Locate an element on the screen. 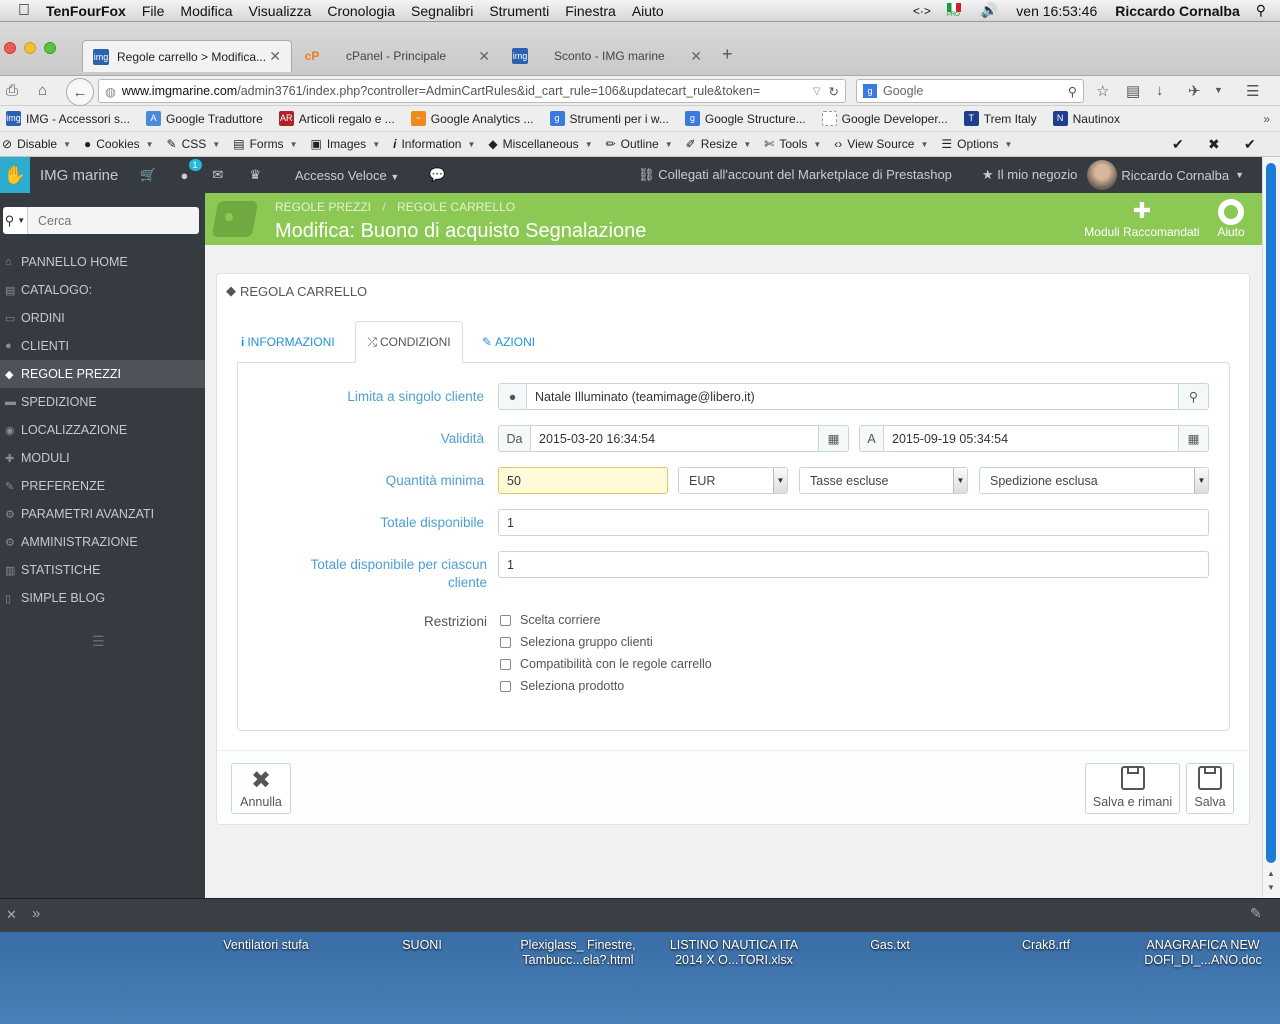 The width and height of the screenshot is (1280, 1024). close-icon: ✖ is located at coordinates (1214, 144).